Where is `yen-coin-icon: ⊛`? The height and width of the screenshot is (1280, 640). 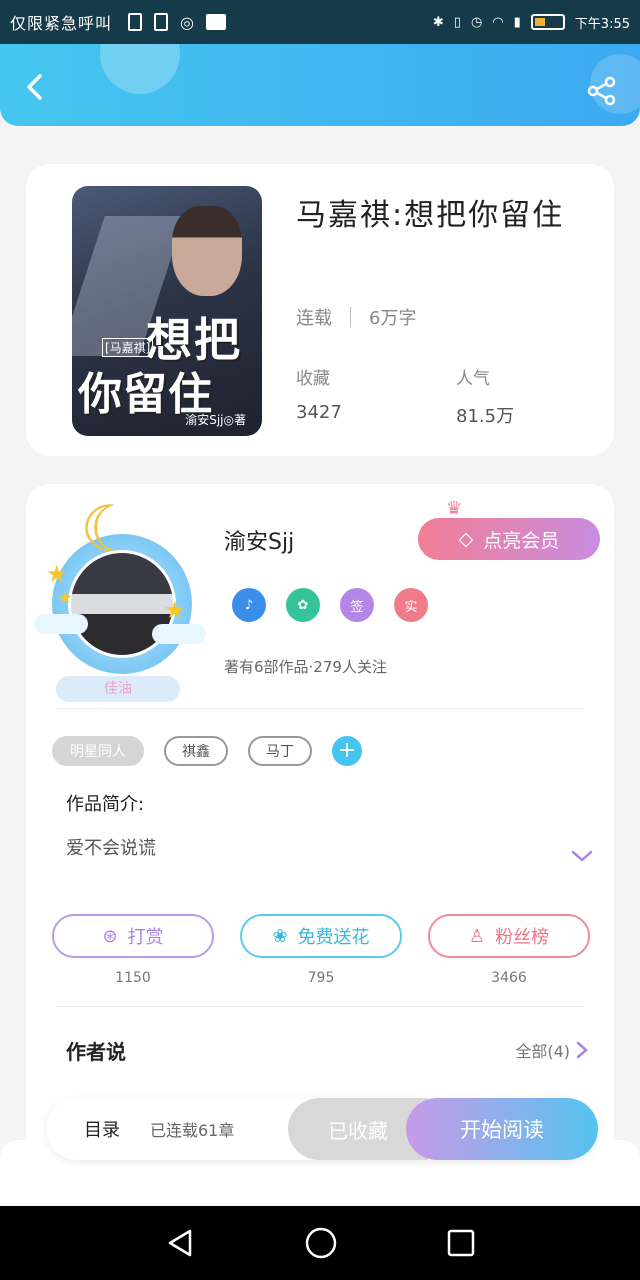
yen-coin-icon: ⊛ is located at coordinates (110, 936).